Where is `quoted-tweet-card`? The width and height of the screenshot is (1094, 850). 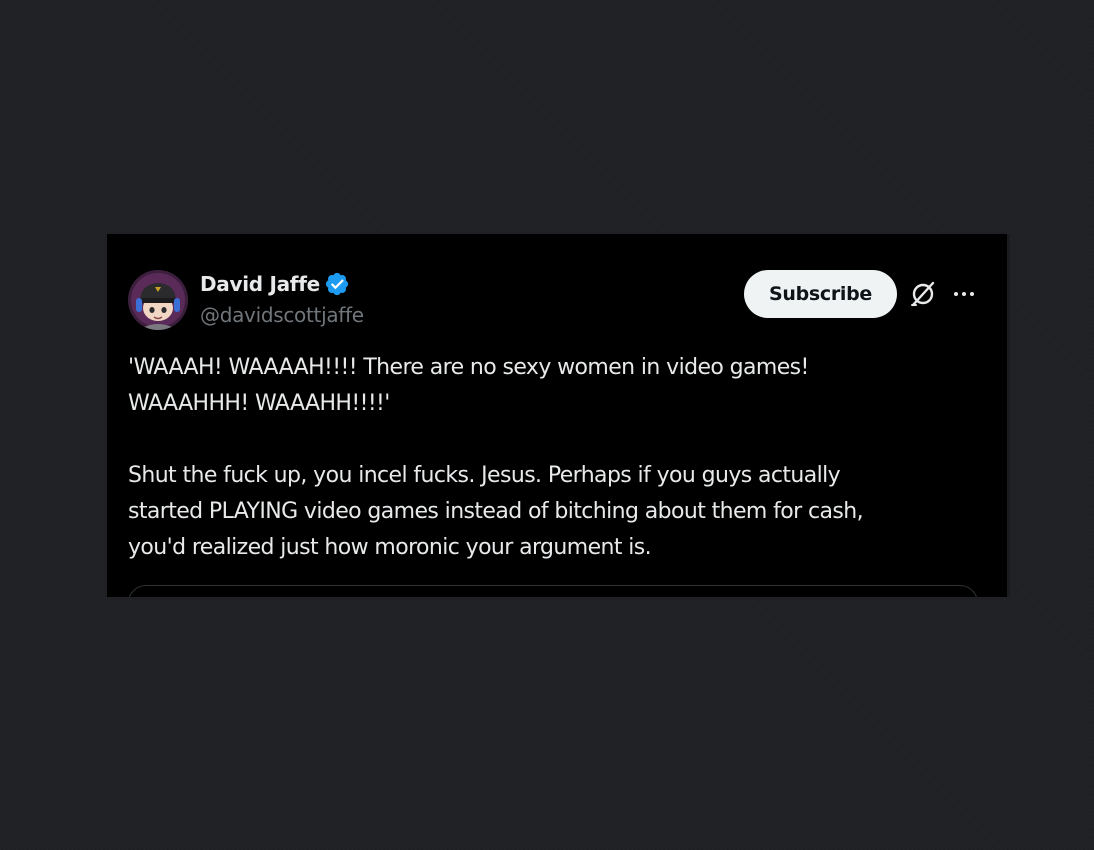
quoted-tweet-card is located at coordinates (553, 591).